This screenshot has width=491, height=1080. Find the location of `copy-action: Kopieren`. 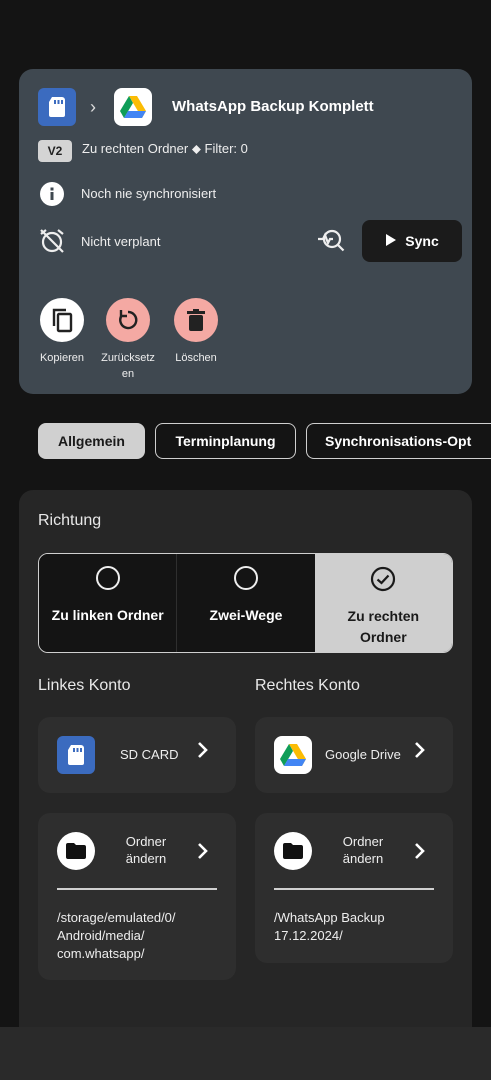

copy-action: Kopieren is located at coordinates (62, 332).